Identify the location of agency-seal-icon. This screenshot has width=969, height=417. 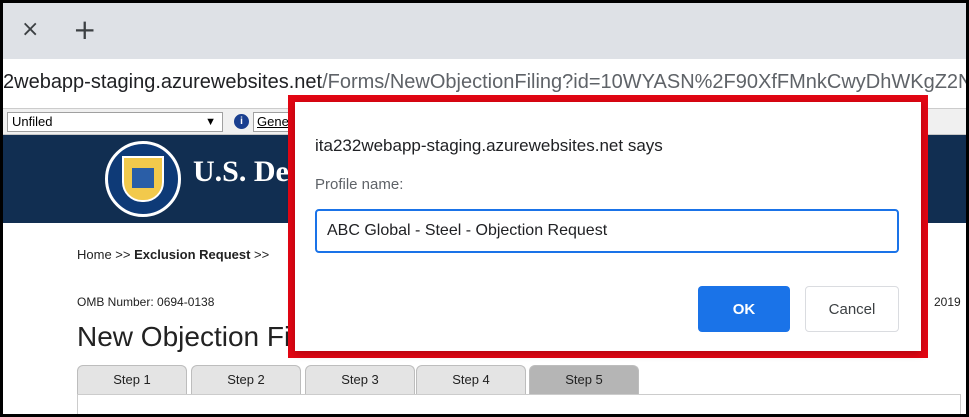
(143, 179).